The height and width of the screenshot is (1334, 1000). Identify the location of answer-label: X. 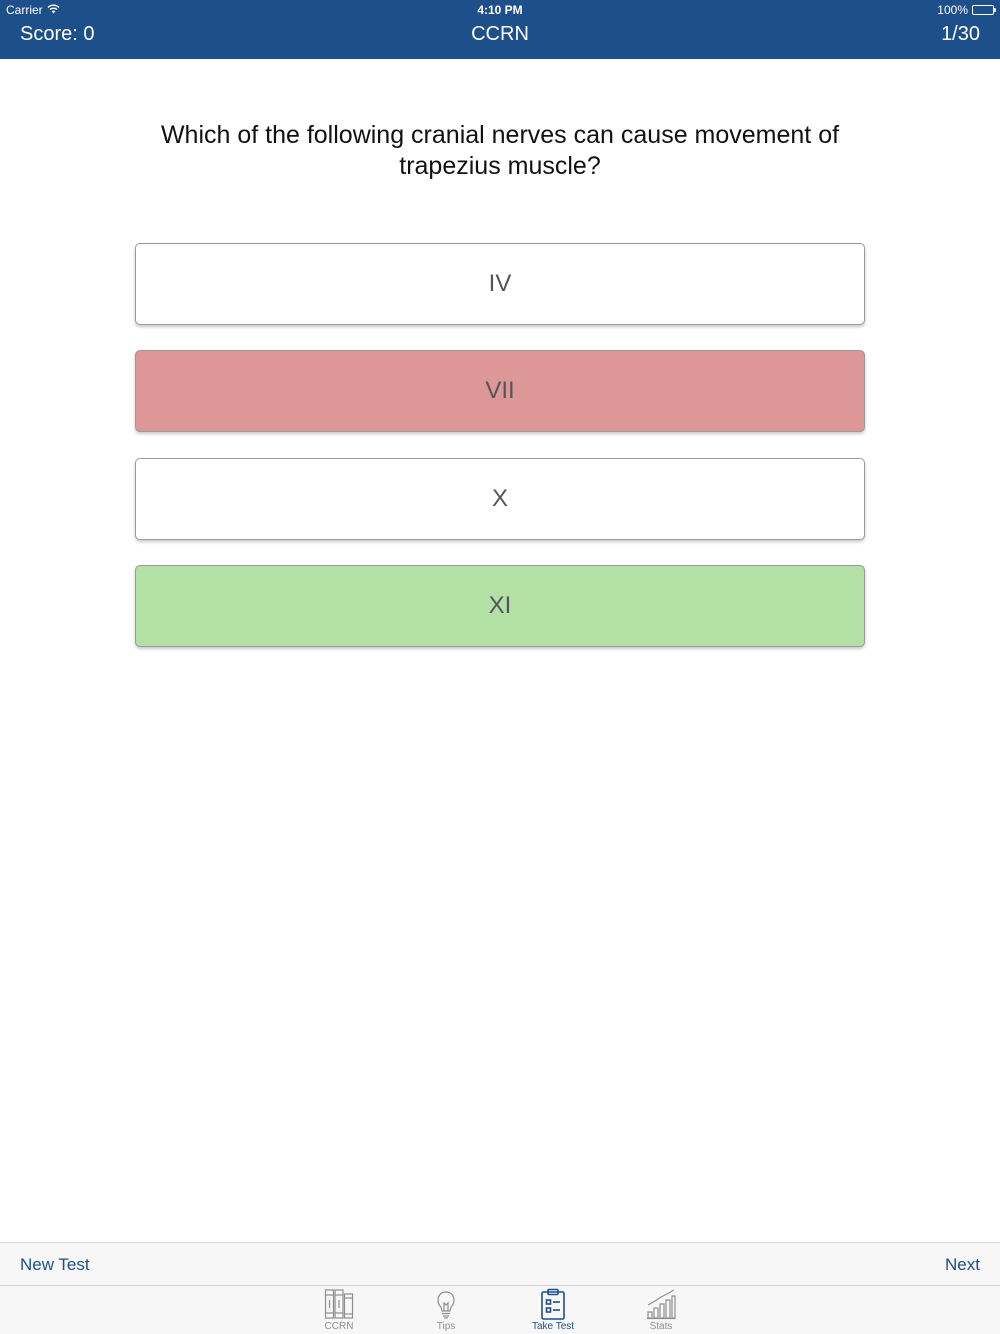
(500, 499).